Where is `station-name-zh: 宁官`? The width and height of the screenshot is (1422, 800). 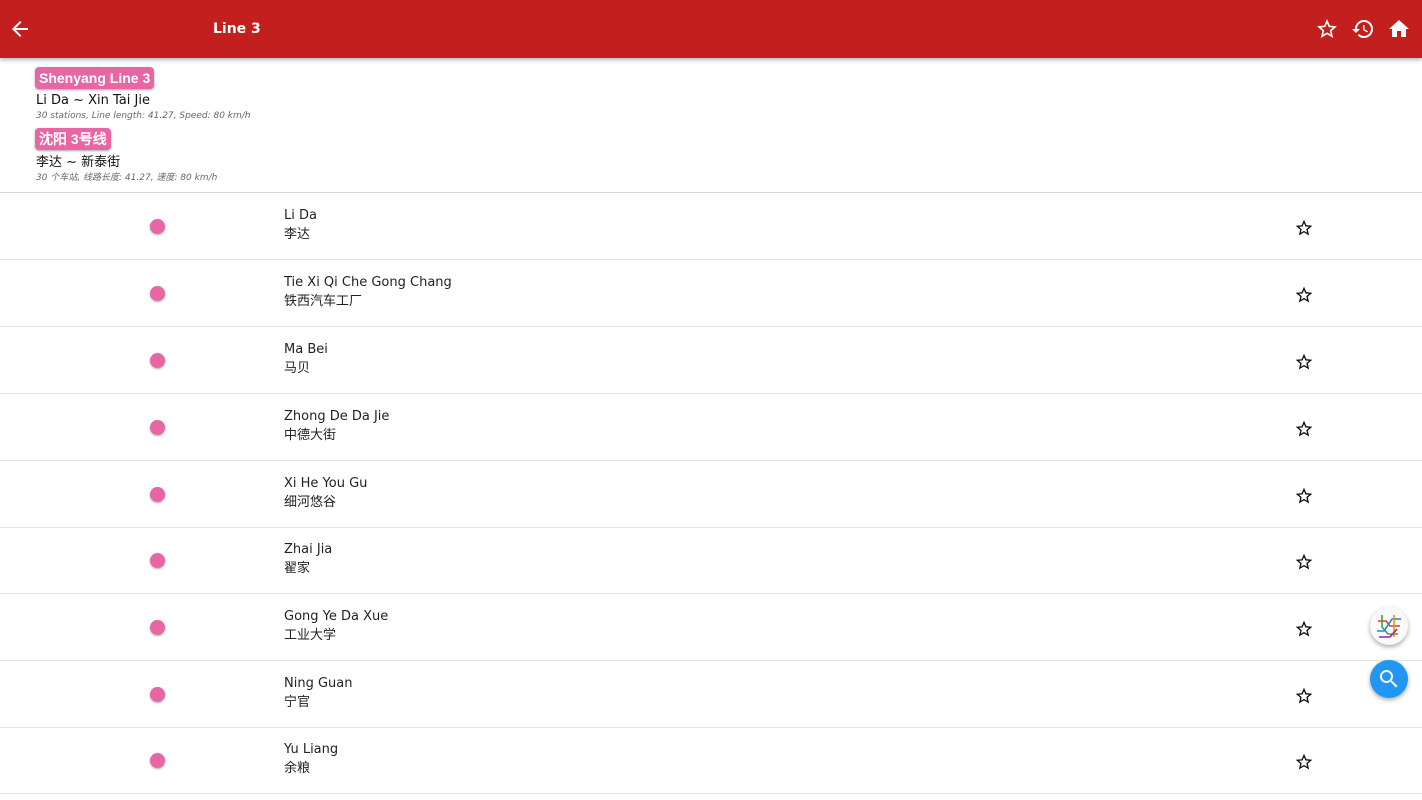 station-name-zh: 宁官 is located at coordinates (297, 702).